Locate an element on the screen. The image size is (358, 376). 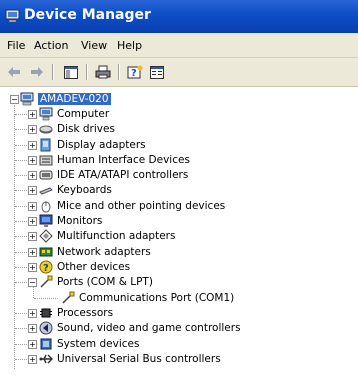
unknown-device-icon: ? is located at coordinates (46, 267).